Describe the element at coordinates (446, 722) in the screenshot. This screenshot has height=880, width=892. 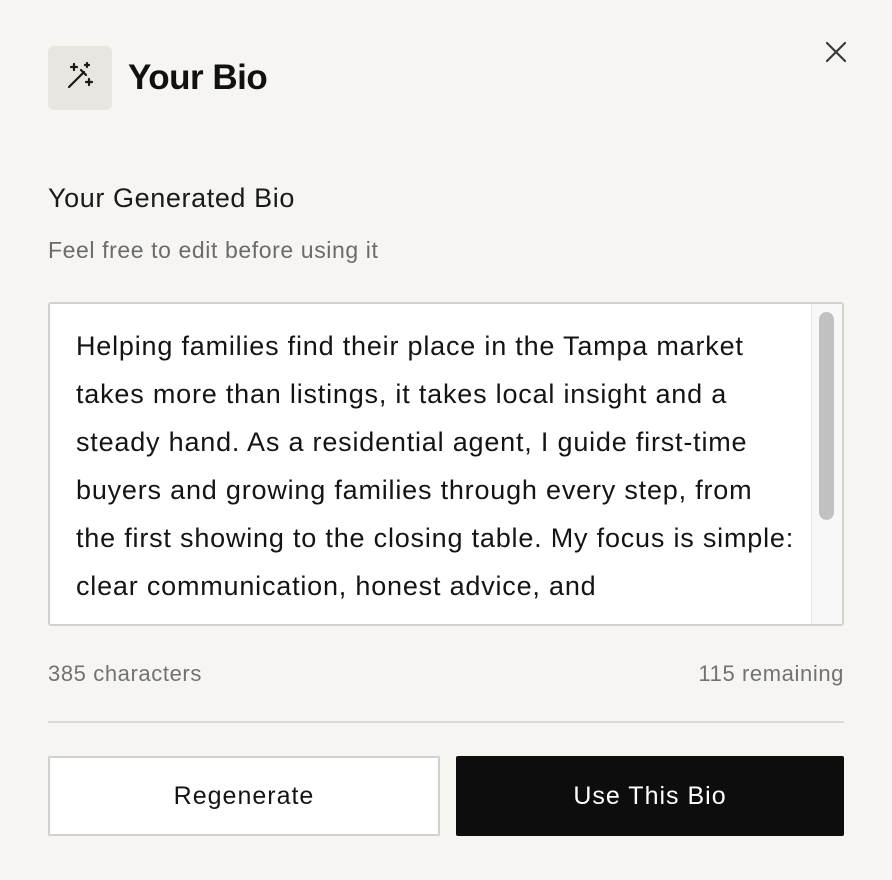
I see `divider` at that location.